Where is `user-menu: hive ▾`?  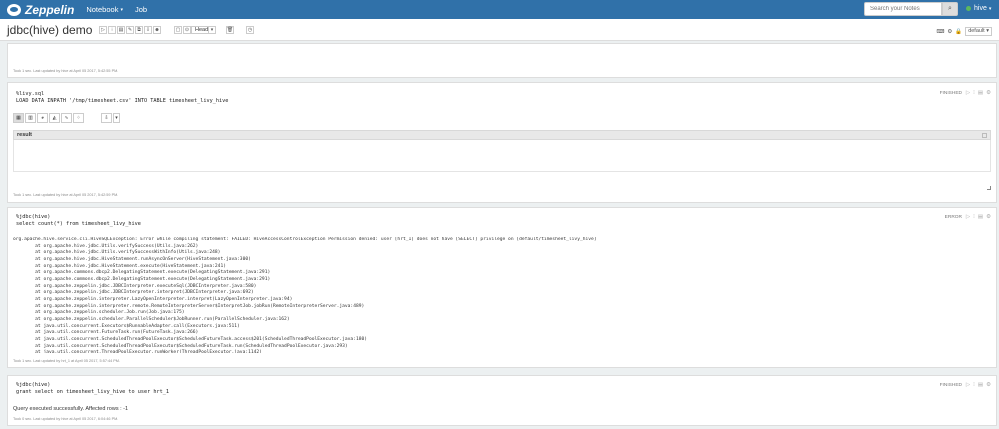
user-menu: hive ▾ is located at coordinates (978, 8).